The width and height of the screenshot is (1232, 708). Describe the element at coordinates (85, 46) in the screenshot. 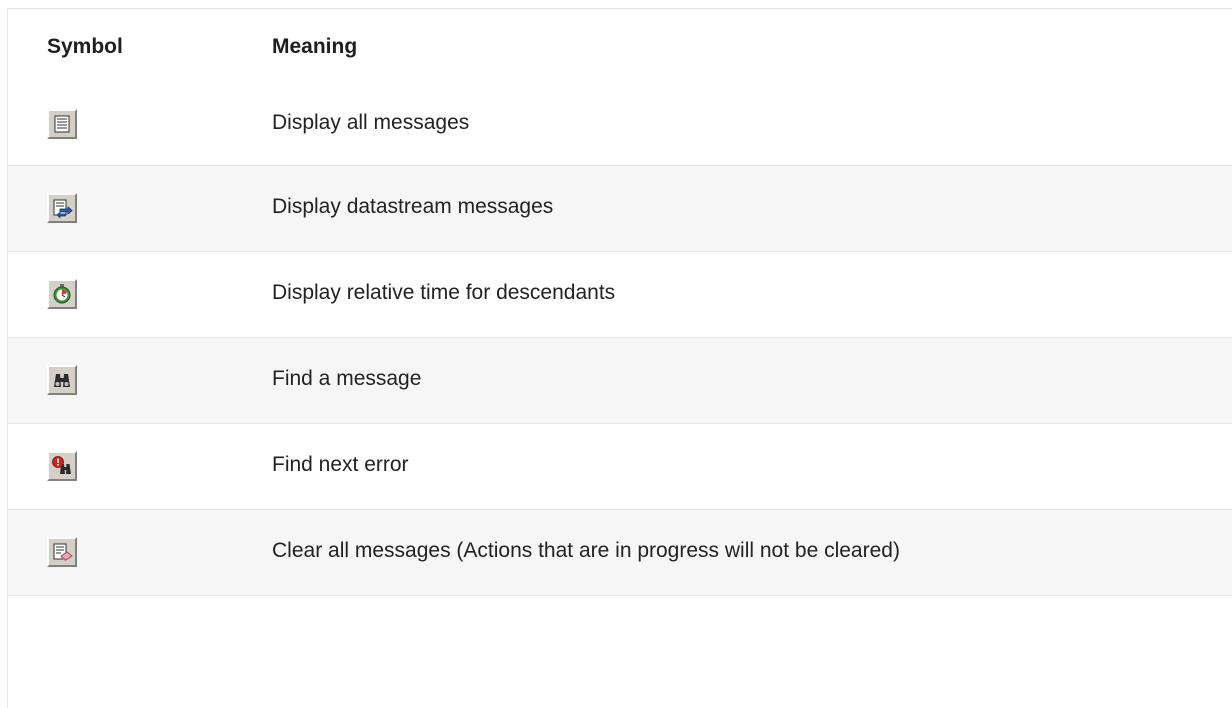

I see `symbol-column-header: Symbol` at that location.